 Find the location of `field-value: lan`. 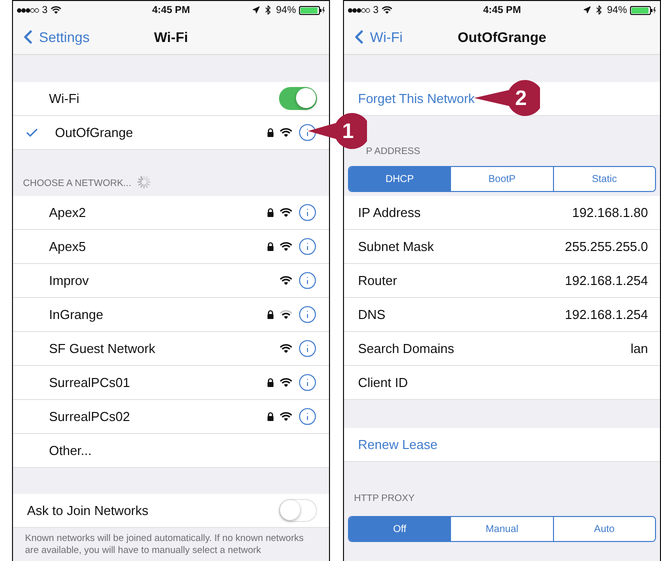

field-value: lan is located at coordinates (639, 348).